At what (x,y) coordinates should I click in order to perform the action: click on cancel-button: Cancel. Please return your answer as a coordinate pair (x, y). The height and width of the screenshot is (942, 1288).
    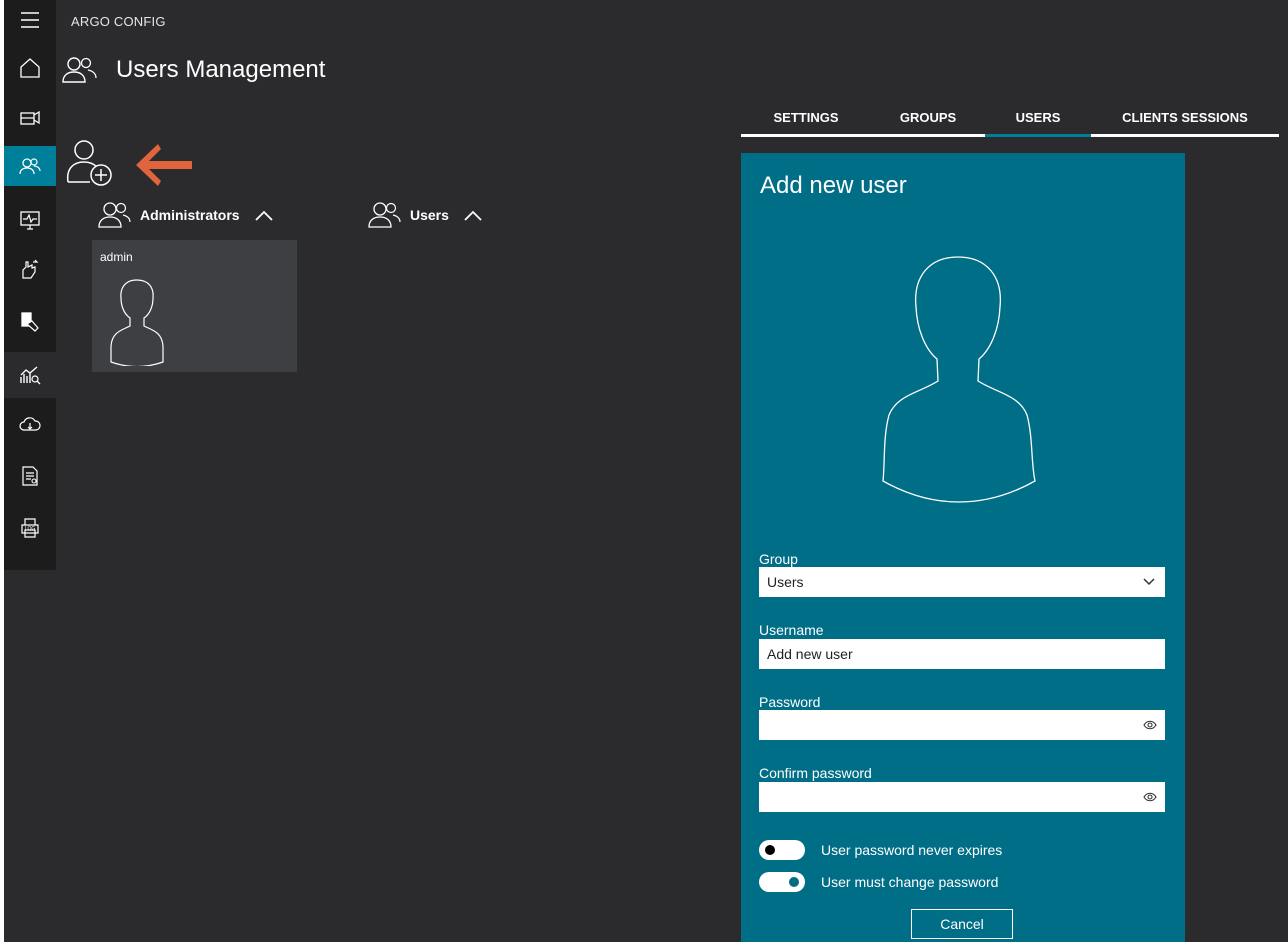
    Looking at the image, I should click on (962, 924).